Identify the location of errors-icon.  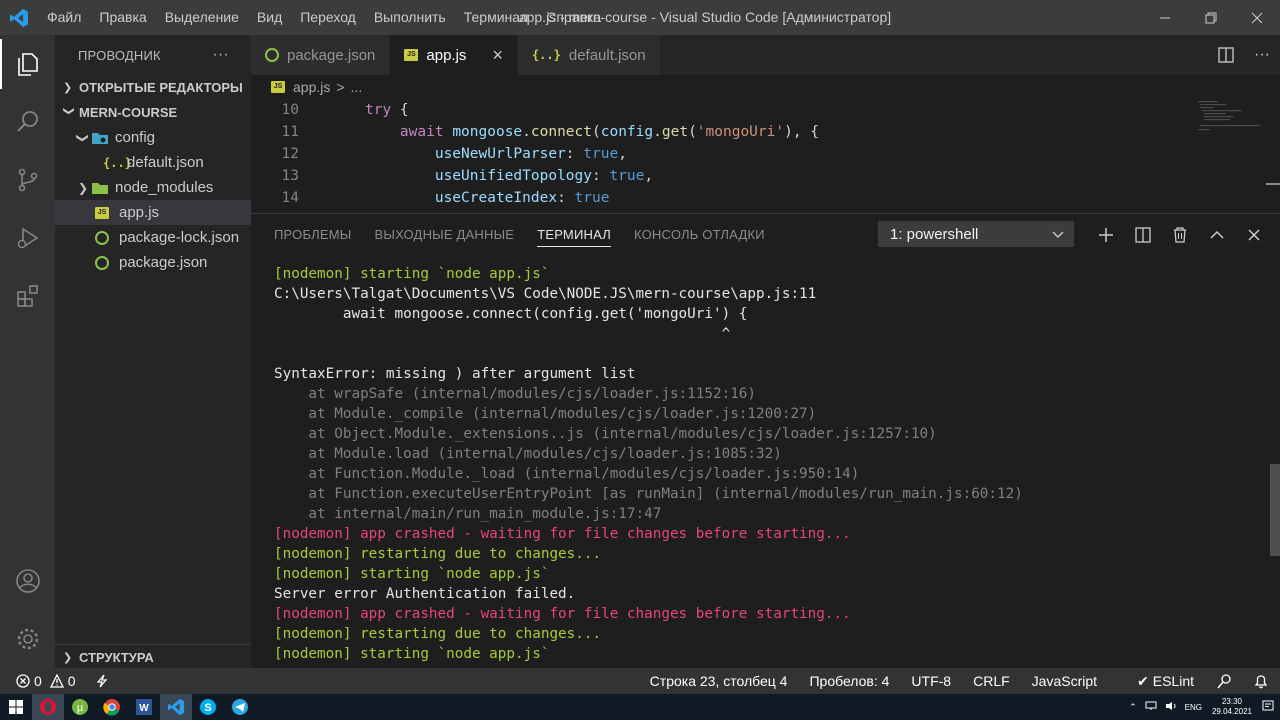
(23, 681).